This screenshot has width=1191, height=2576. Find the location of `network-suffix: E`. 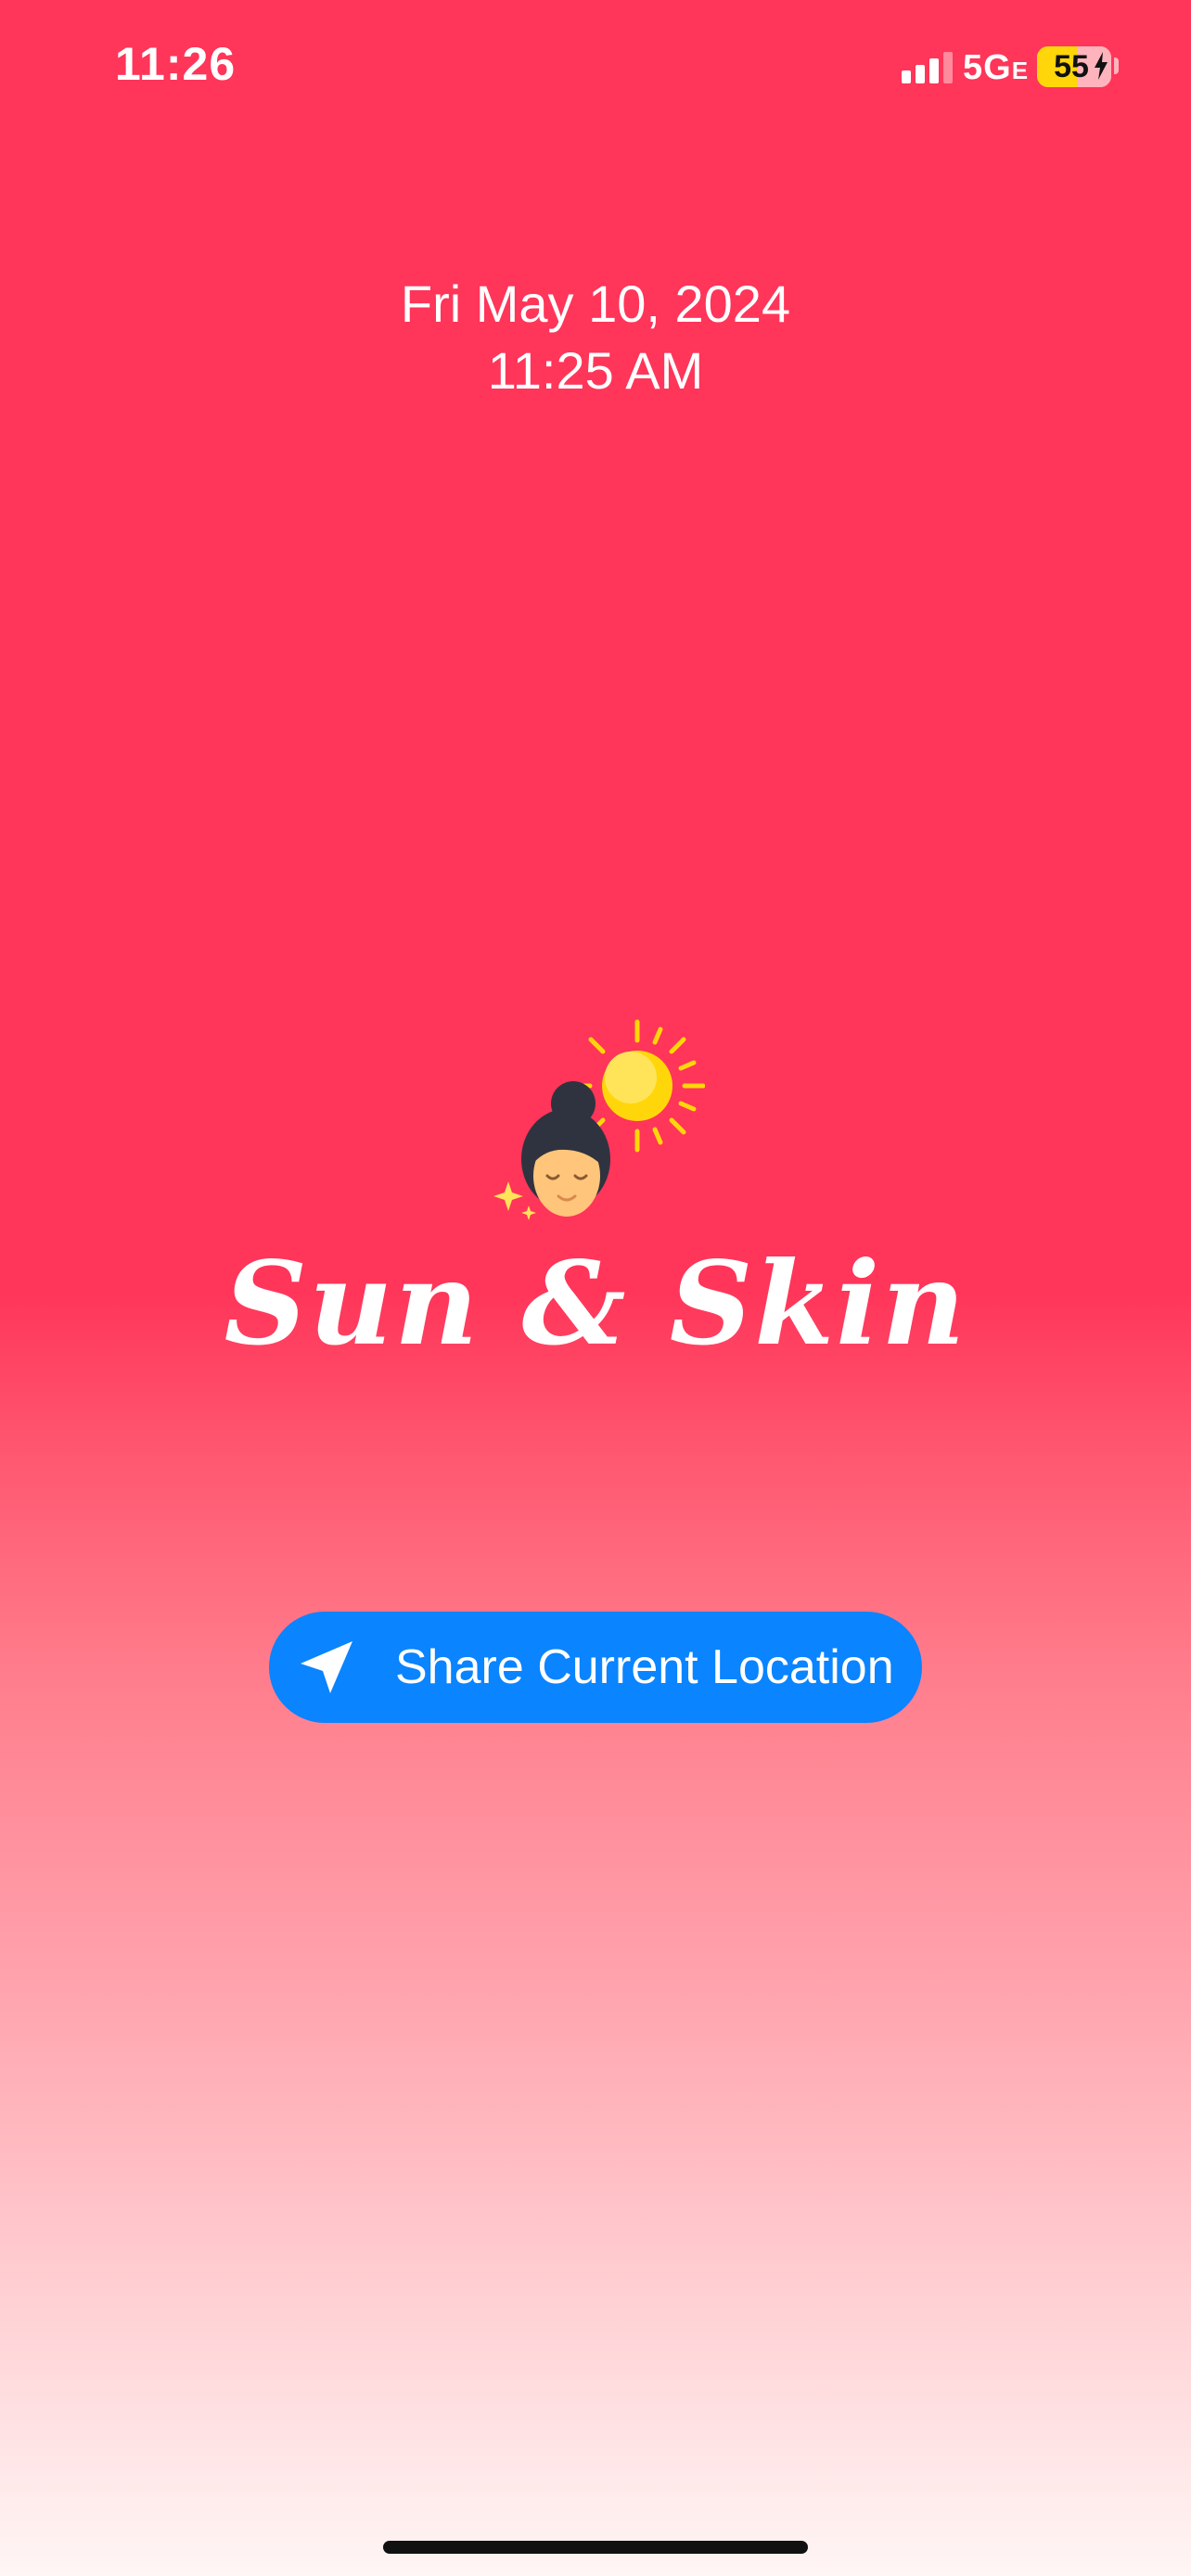

network-suffix: E is located at coordinates (1021, 71).